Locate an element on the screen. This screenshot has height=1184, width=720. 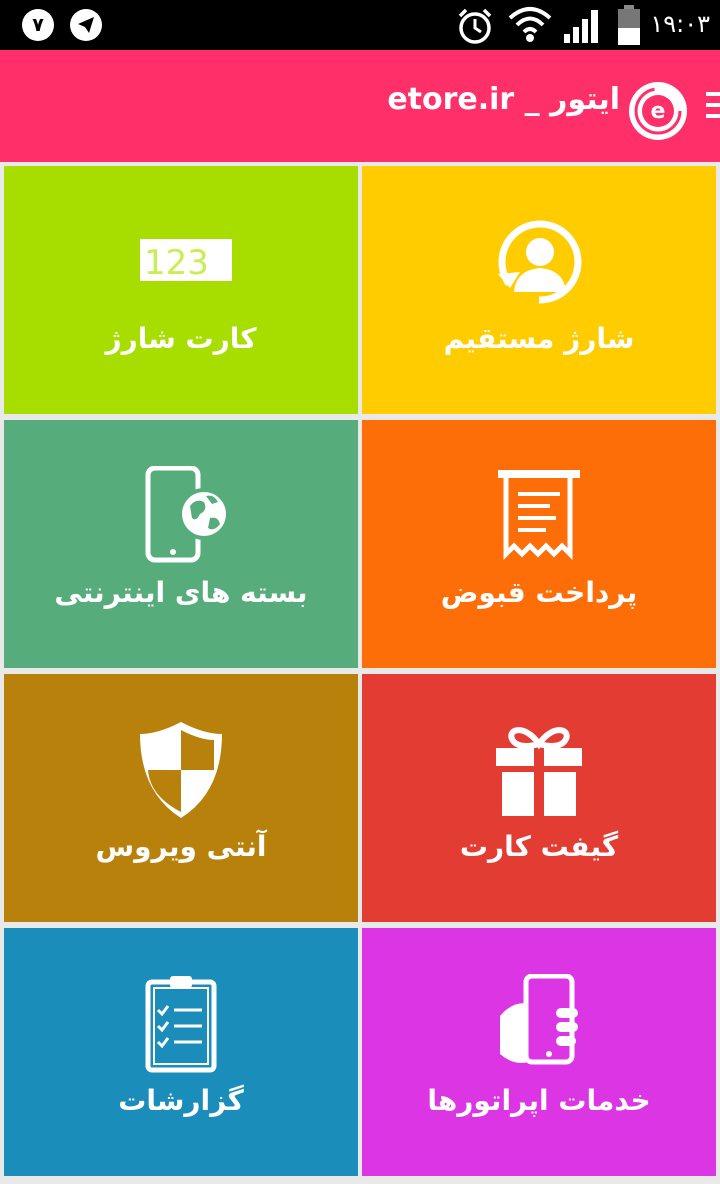
phone-globe-icon is located at coordinates (181, 515).